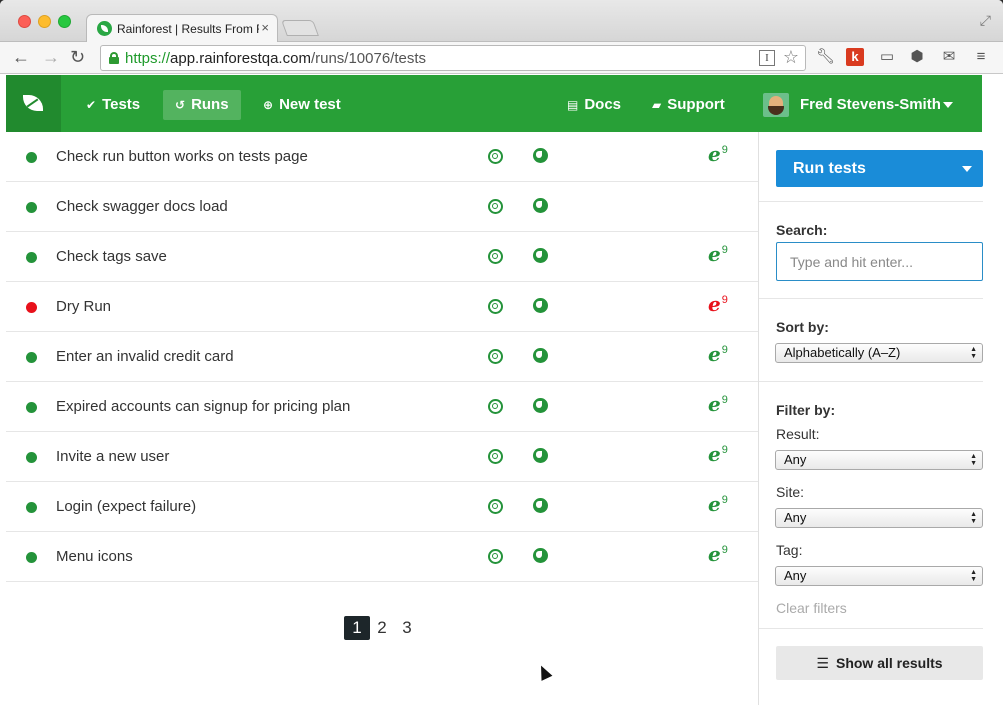  What do you see at coordinates (688, 105) in the screenshot?
I see `nav-support: ▰ Support` at bounding box center [688, 105].